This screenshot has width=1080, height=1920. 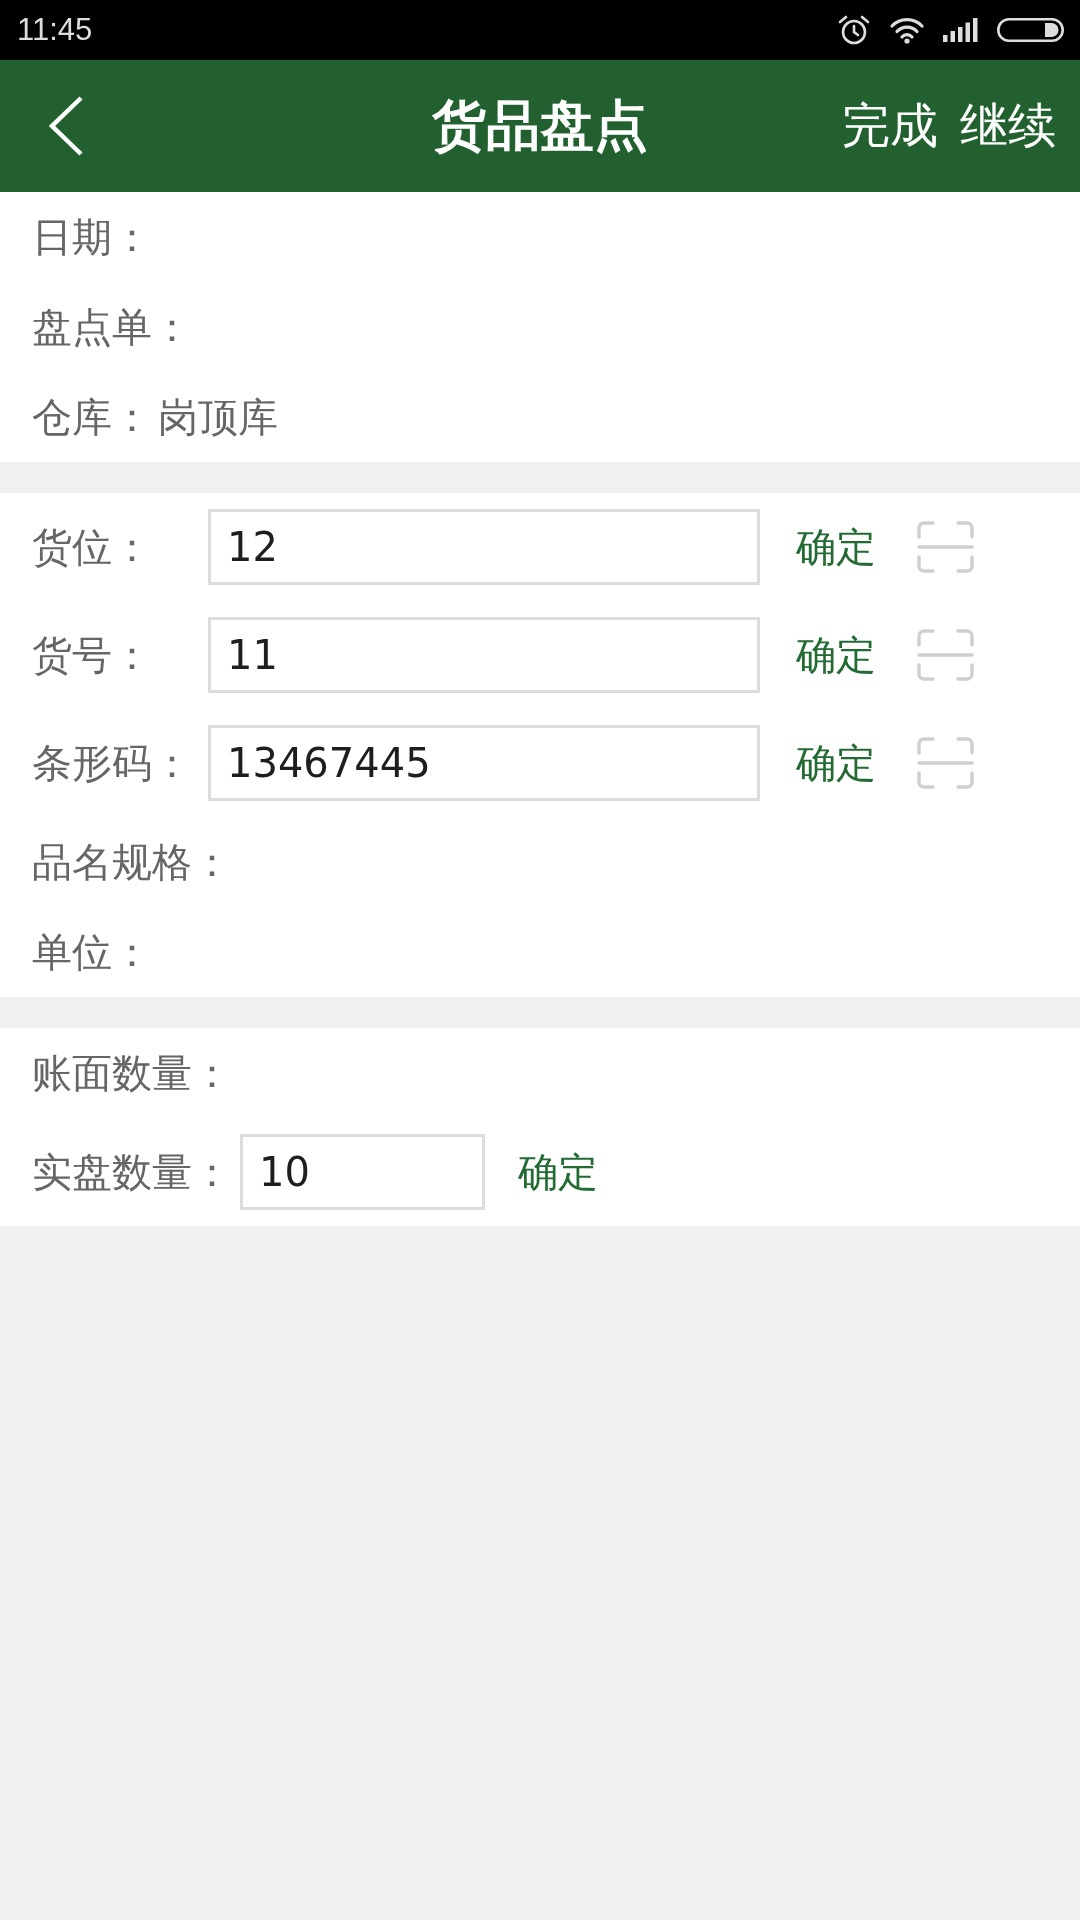 What do you see at coordinates (132, 862) in the screenshot?
I see `field-label: 品名规格：` at bounding box center [132, 862].